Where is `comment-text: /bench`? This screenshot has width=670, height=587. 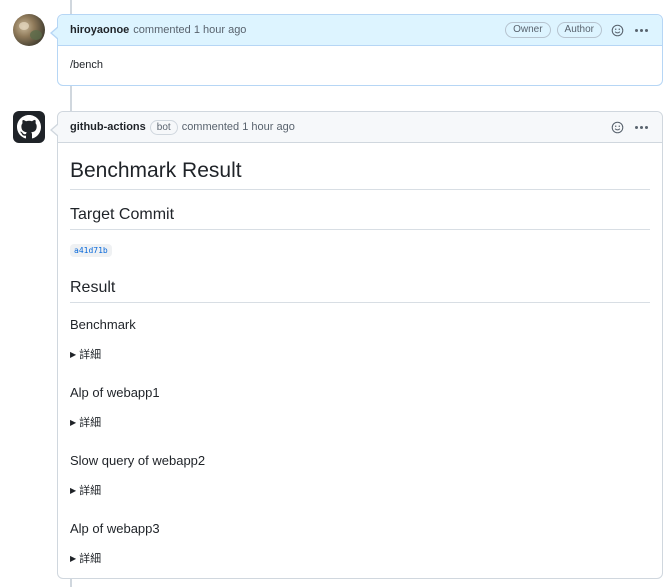
comment-text: /bench is located at coordinates (87, 65).